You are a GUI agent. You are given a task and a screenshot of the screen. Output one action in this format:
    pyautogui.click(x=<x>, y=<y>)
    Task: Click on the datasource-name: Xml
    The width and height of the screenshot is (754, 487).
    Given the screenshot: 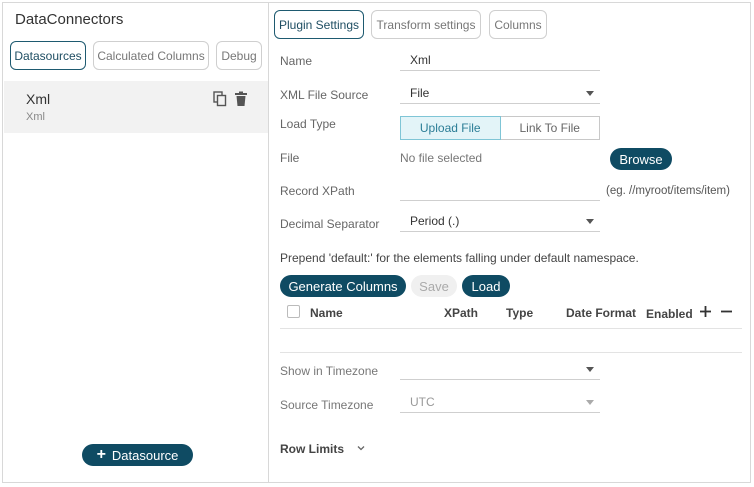 What is the action you would take?
    pyautogui.click(x=38, y=99)
    